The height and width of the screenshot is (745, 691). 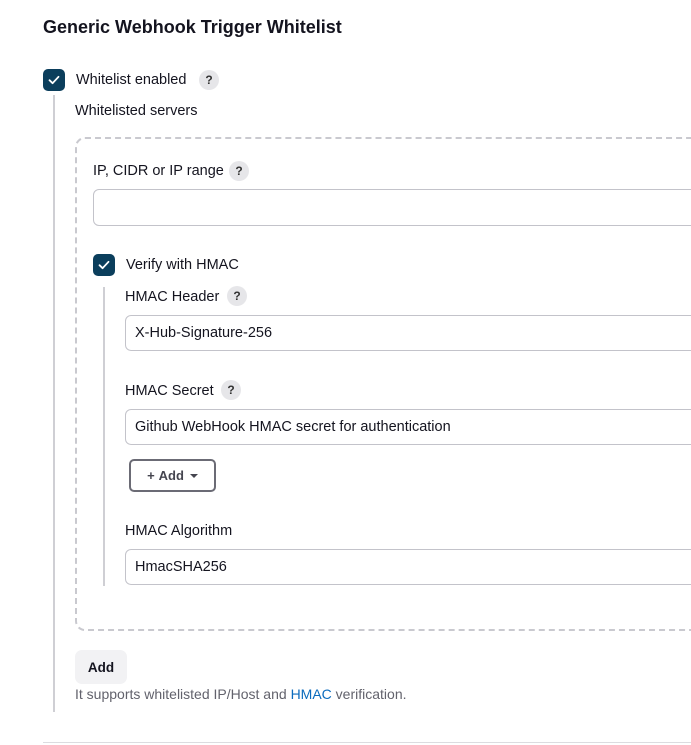 I want to click on hmac-link: HMAC, so click(x=311, y=694).